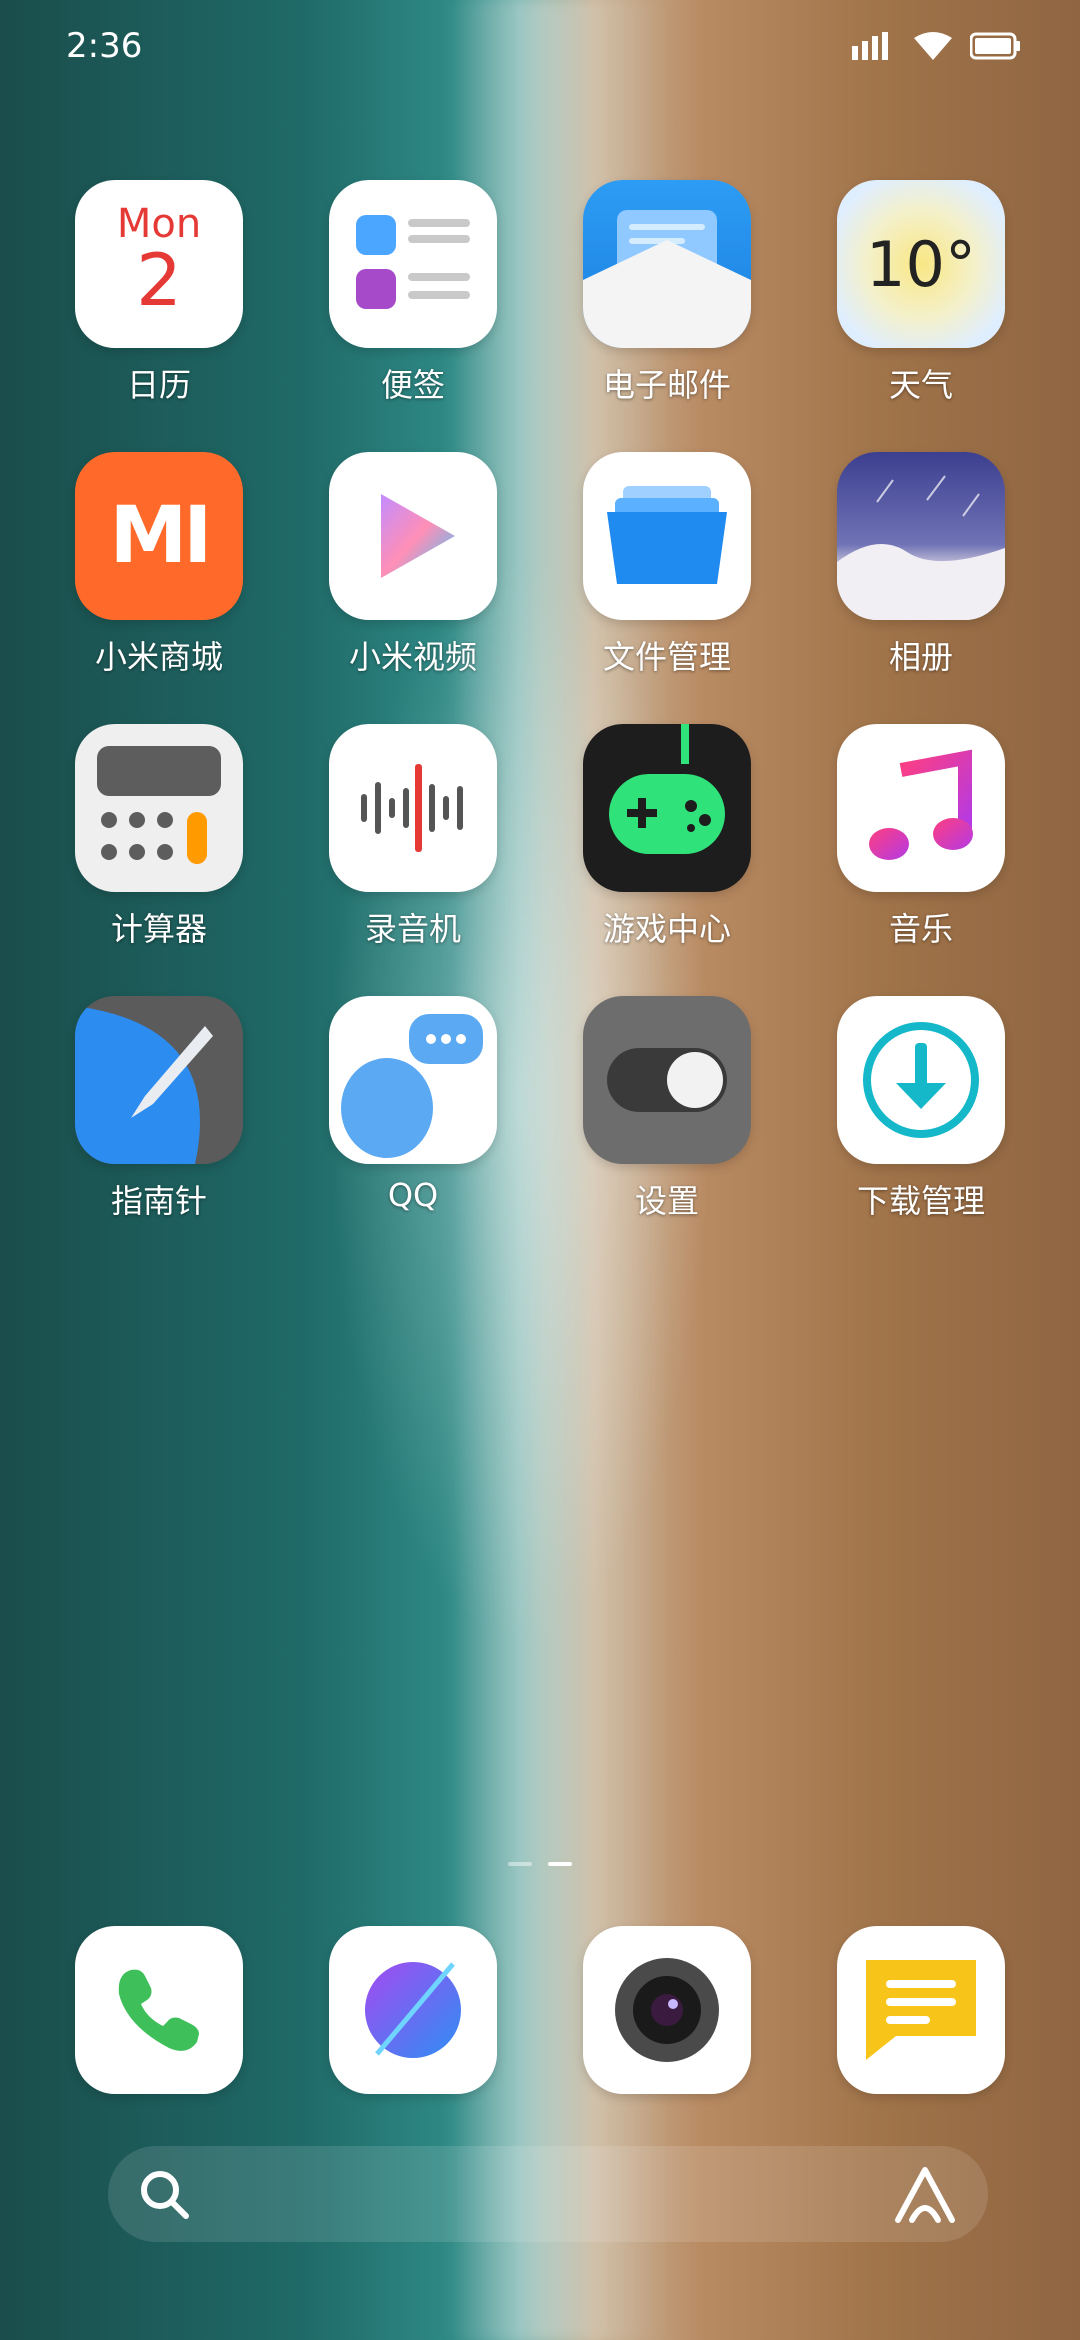 Image resolution: width=1080 pixels, height=2340 pixels. I want to click on app-music: 音乐, so click(921, 837).